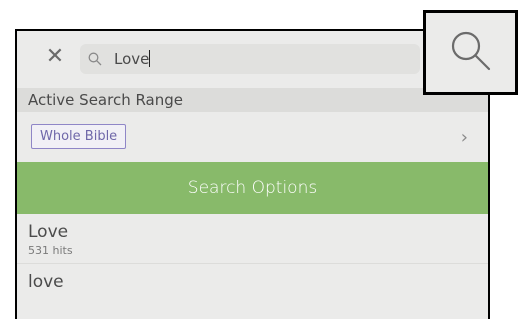  What do you see at coordinates (46, 282) in the screenshot?
I see `result-title: love` at bounding box center [46, 282].